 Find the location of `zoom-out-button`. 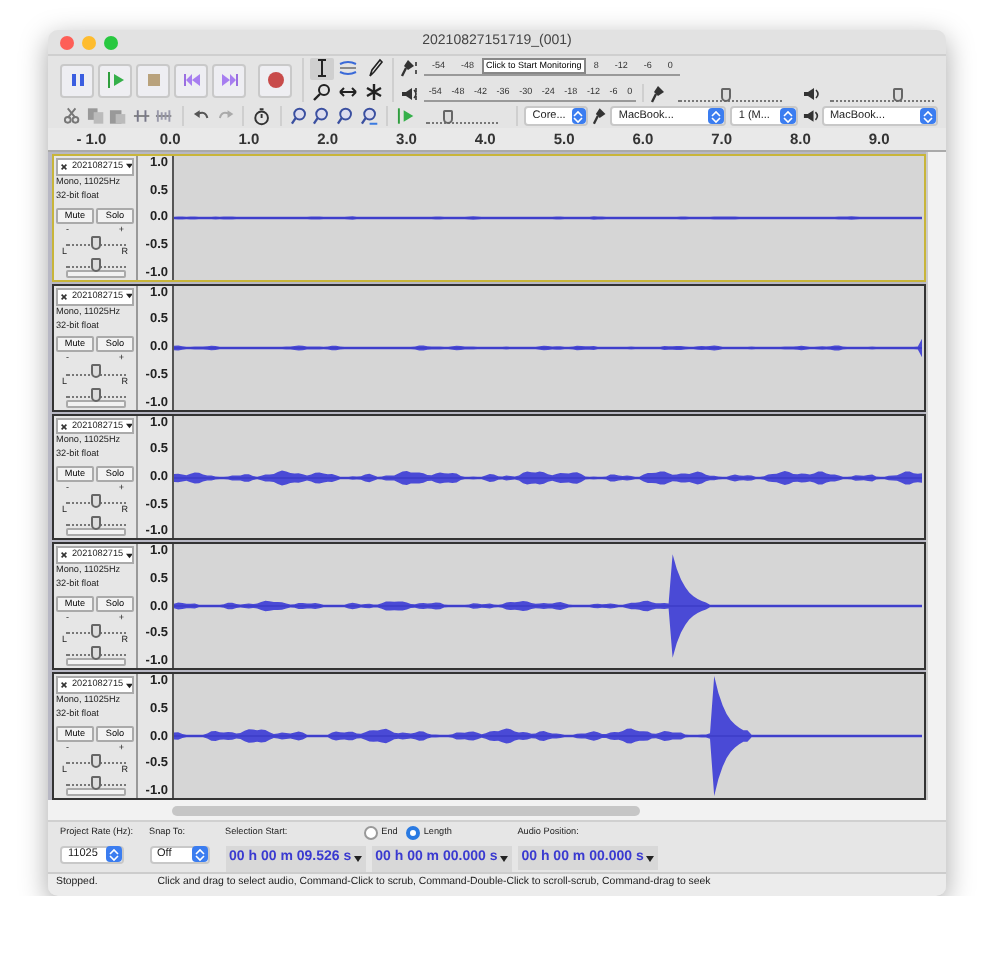

zoom-out-button is located at coordinates (322, 116).